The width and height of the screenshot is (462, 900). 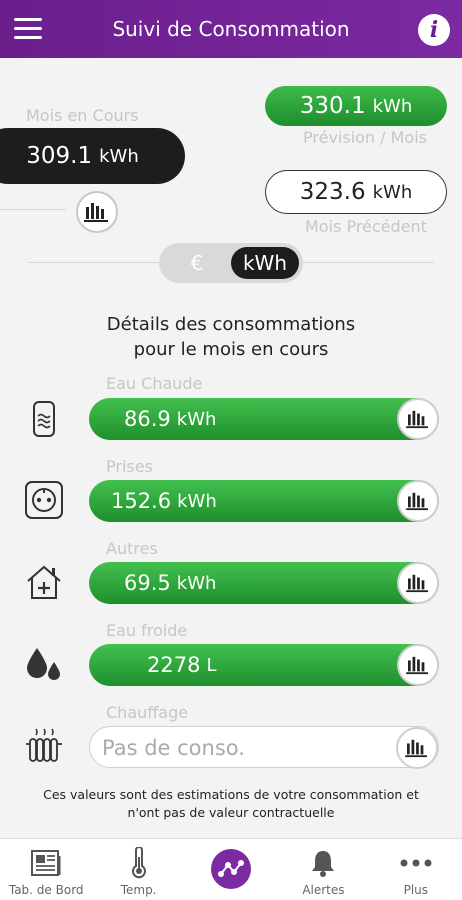 I want to click on forecast-unit: kWh, so click(x=392, y=106).